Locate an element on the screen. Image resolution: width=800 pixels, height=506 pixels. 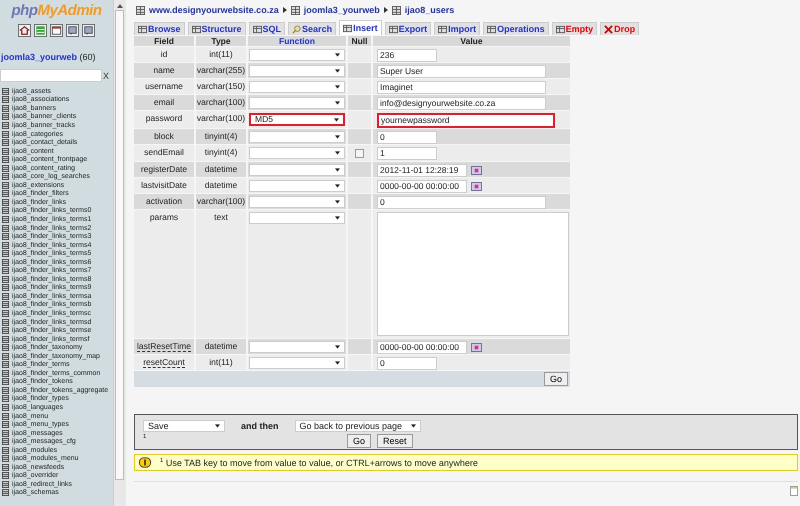
tab: SQL is located at coordinates (267, 28).